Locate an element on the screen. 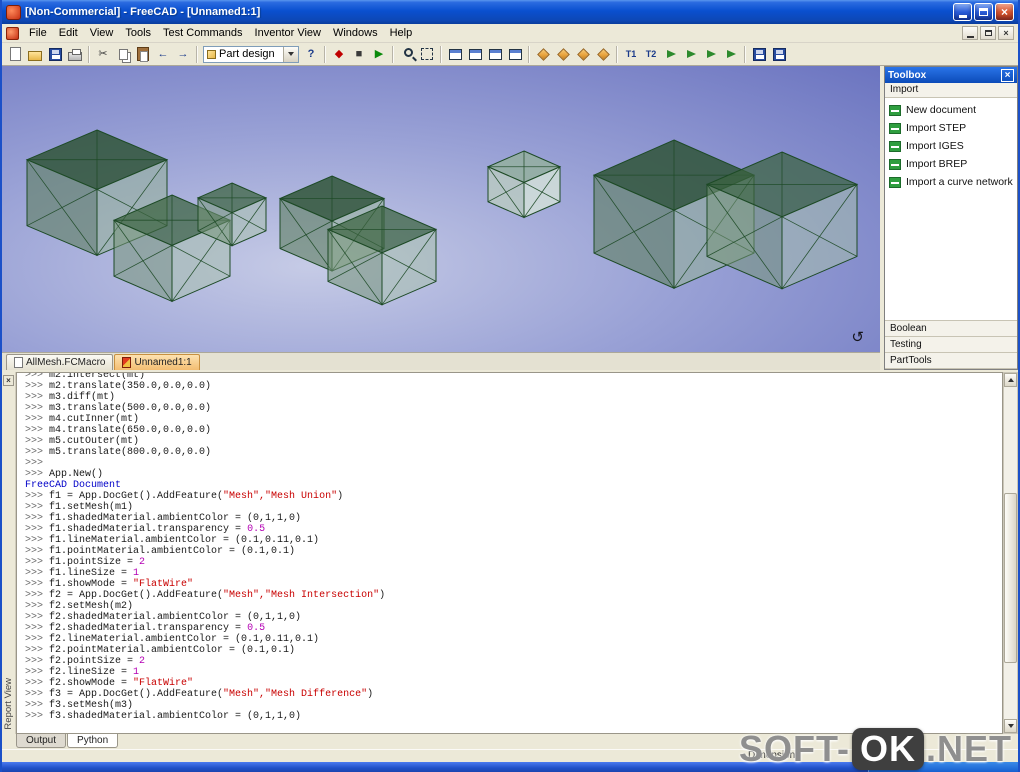 The image size is (1020, 772). print-button is located at coordinates (75, 54).